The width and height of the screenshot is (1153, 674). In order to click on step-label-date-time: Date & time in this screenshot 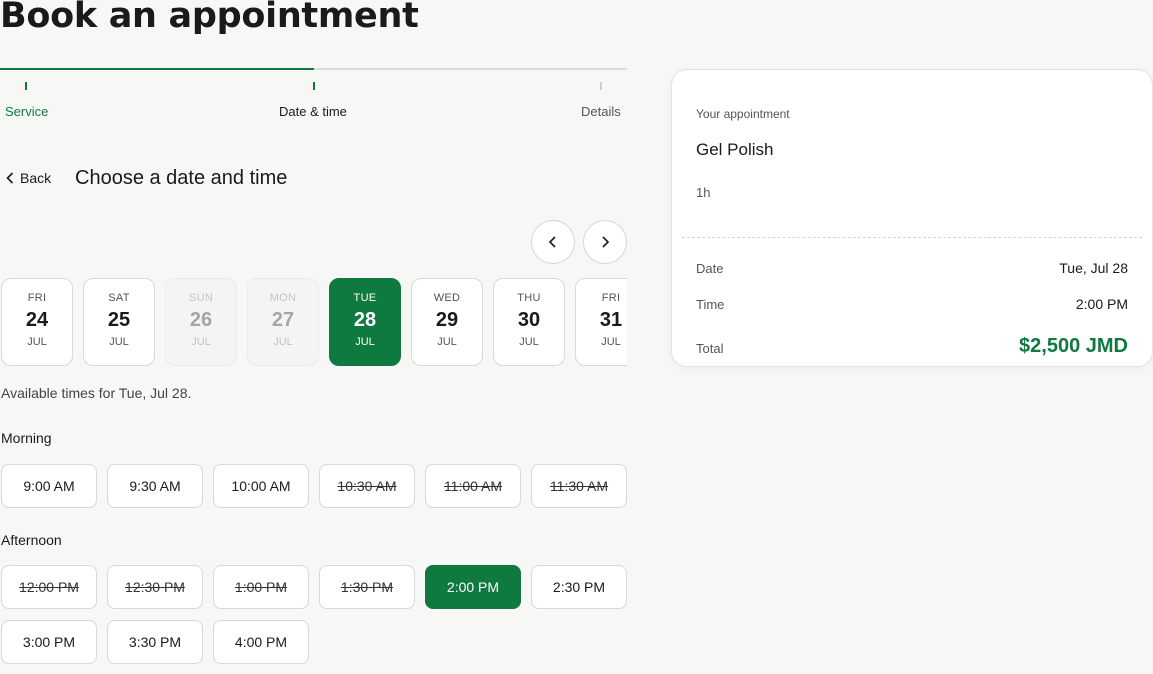, I will do `click(313, 111)`.